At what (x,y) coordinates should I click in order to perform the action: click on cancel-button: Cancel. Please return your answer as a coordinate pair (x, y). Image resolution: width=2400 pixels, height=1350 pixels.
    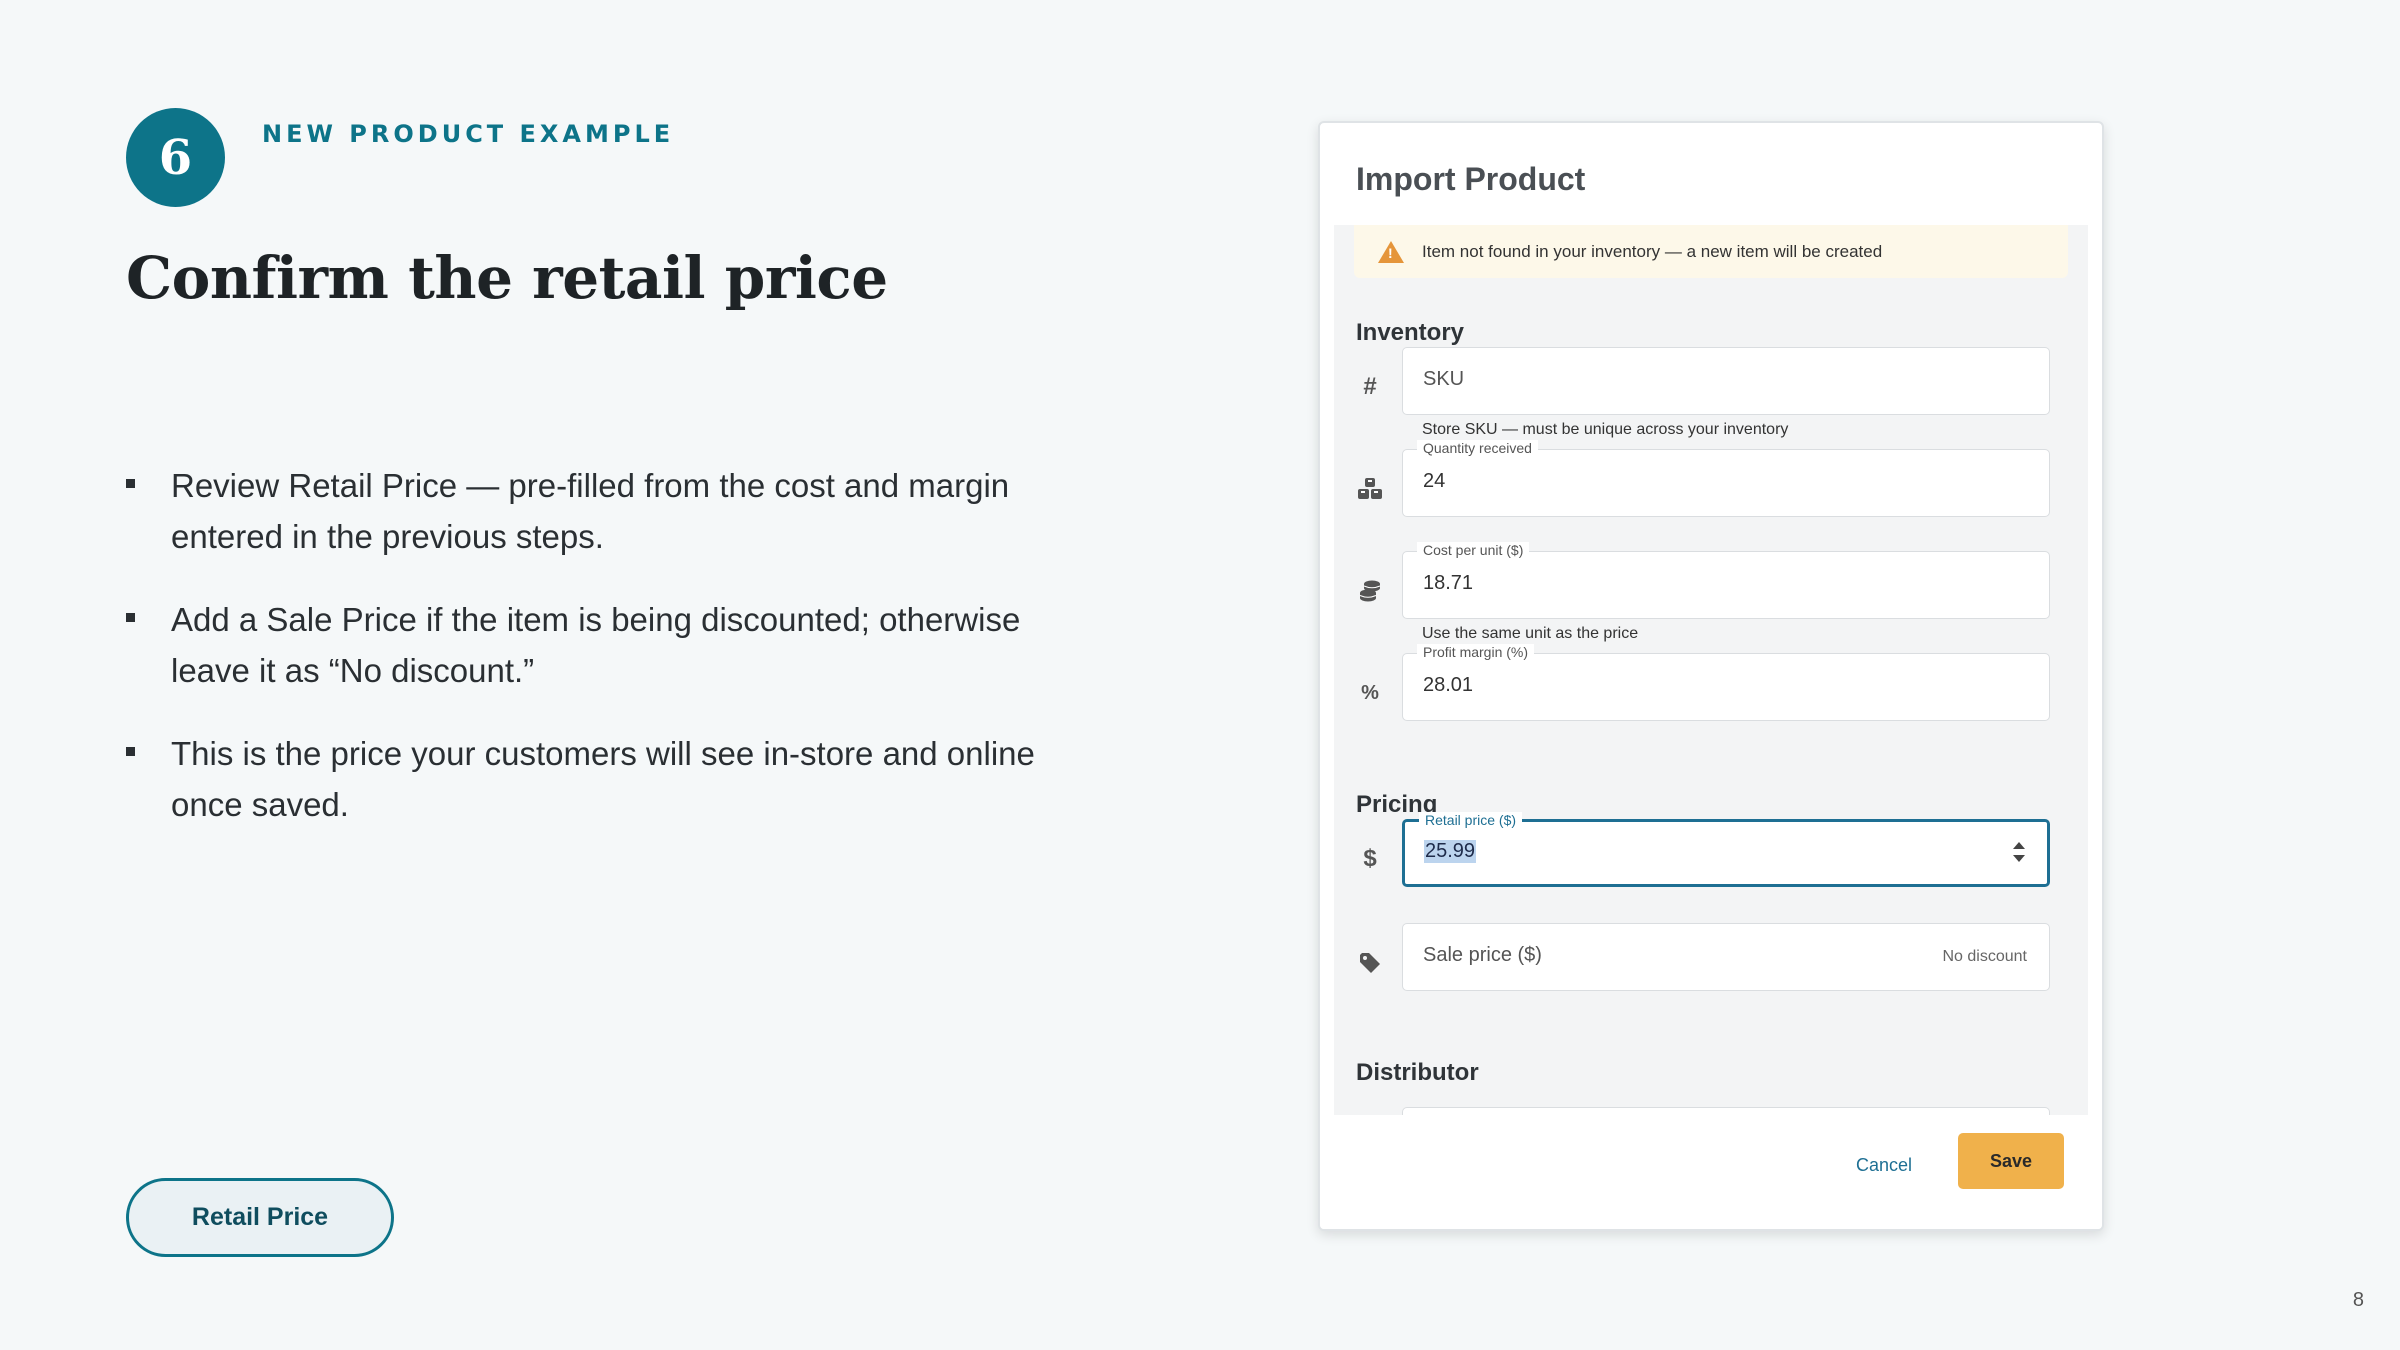
    Looking at the image, I should click on (1884, 1165).